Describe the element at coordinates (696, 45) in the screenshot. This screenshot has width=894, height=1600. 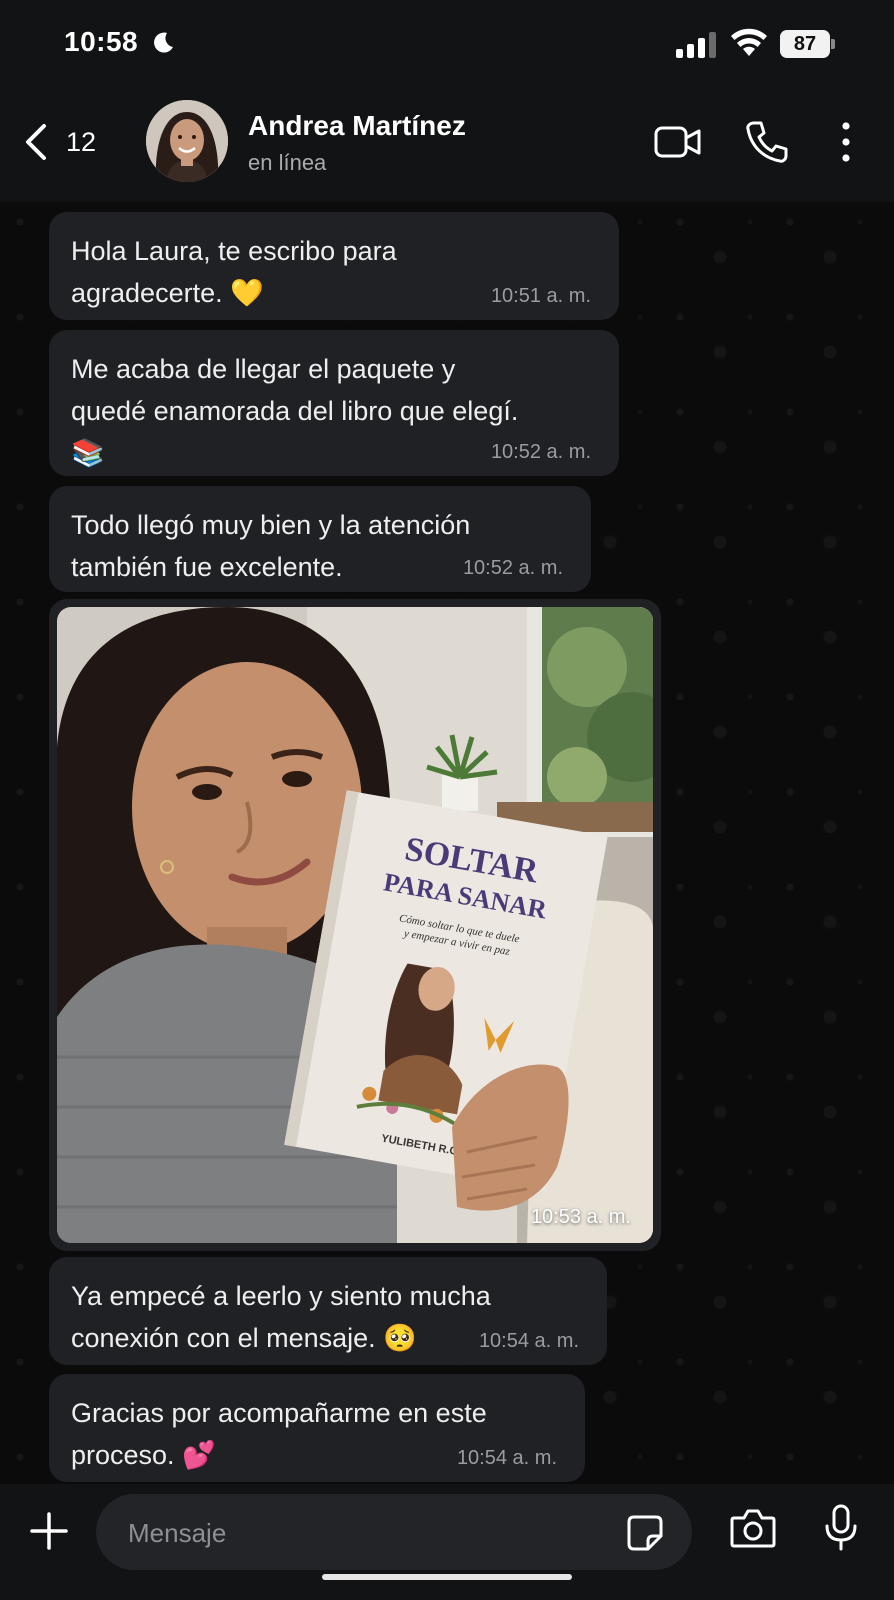
I see `signal-icon` at that location.